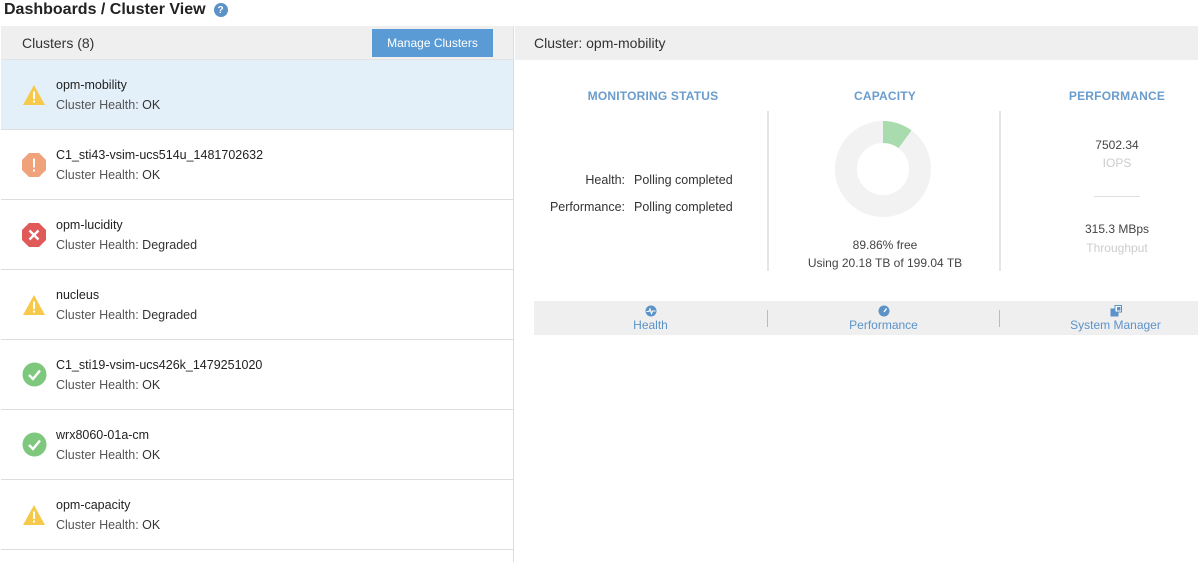 This screenshot has height=562, width=1198. I want to click on performance-action-link: Performance, so click(883, 318).